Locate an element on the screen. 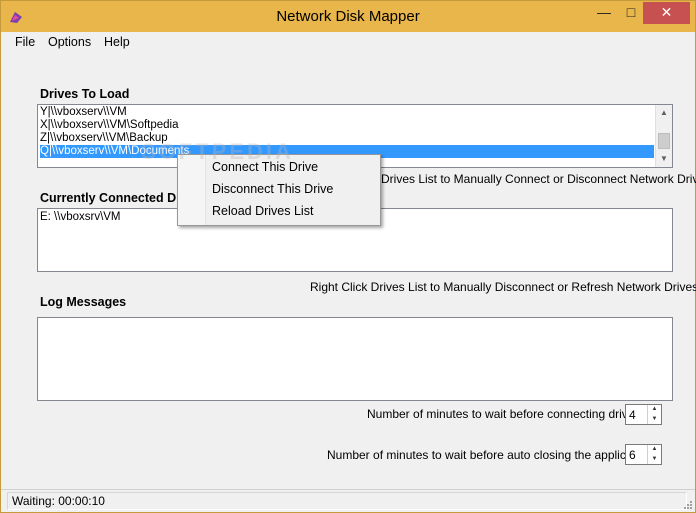  menu-options: Options is located at coordinates (69, 42).